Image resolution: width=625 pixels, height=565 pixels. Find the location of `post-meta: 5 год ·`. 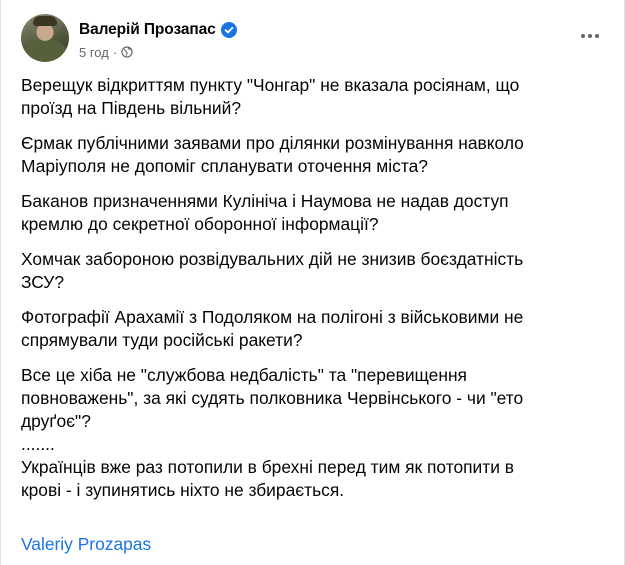

post-meta: 5 год · is located at coordinates (106, 52).